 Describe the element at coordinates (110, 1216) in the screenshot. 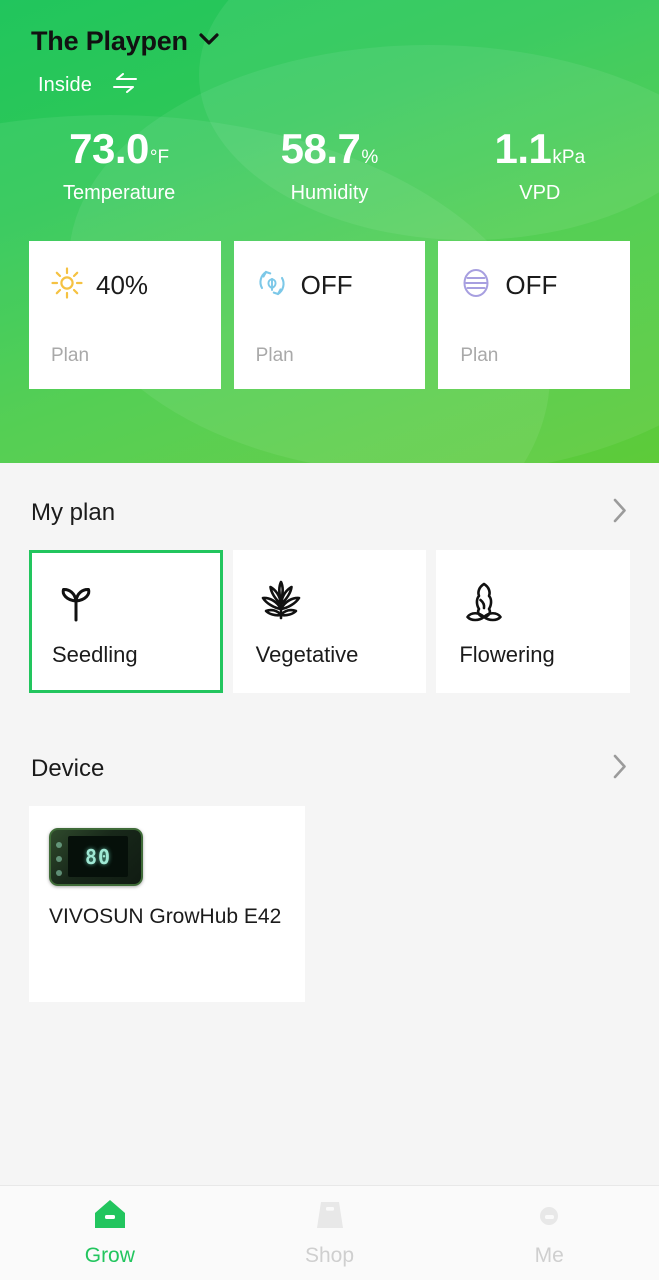

I see `home-icon` at that location.